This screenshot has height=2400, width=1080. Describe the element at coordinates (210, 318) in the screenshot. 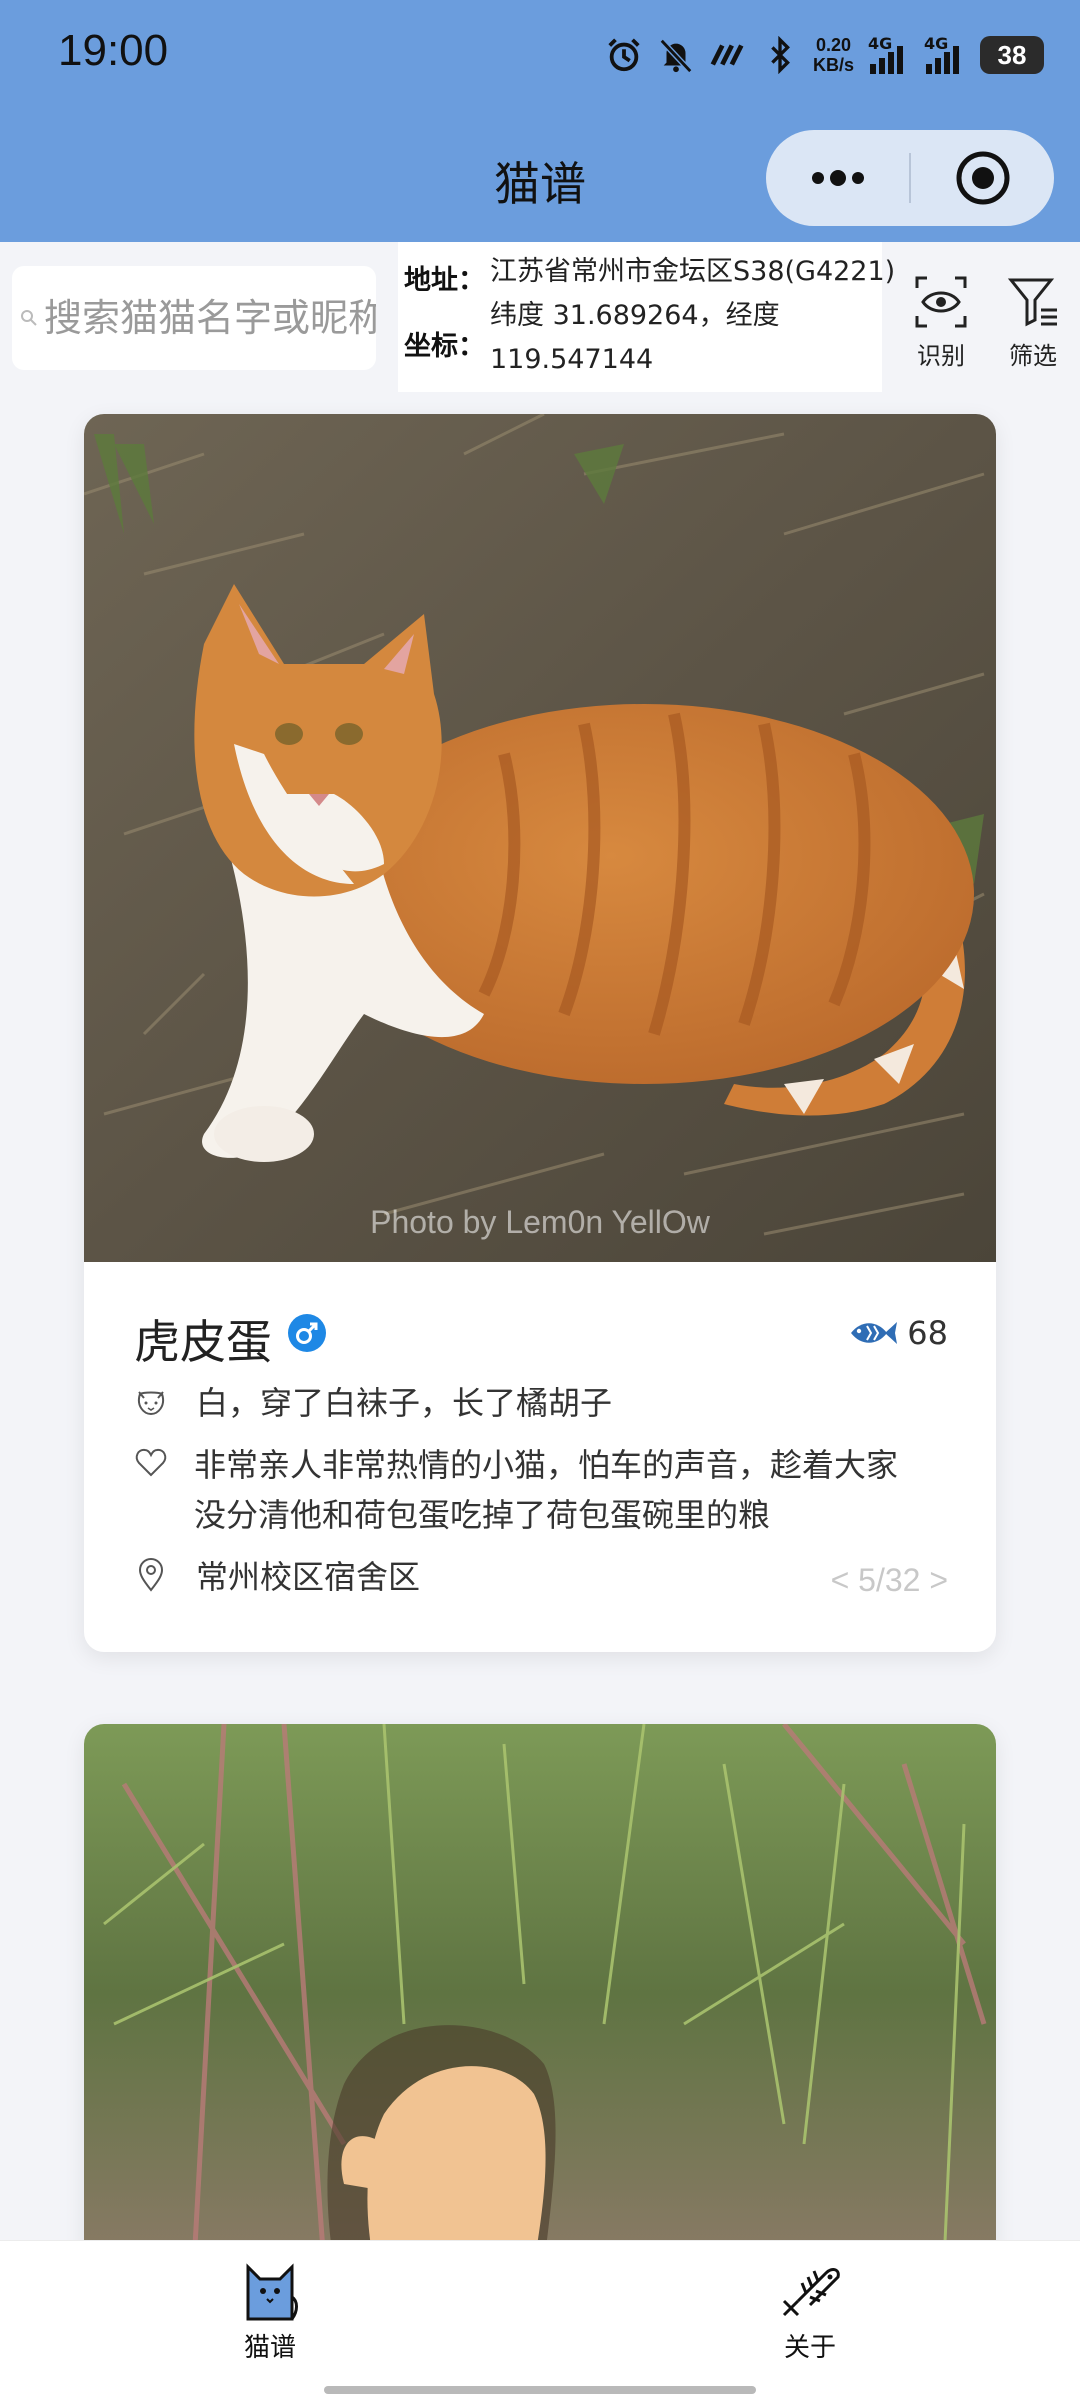

I see `search-input` at that location.